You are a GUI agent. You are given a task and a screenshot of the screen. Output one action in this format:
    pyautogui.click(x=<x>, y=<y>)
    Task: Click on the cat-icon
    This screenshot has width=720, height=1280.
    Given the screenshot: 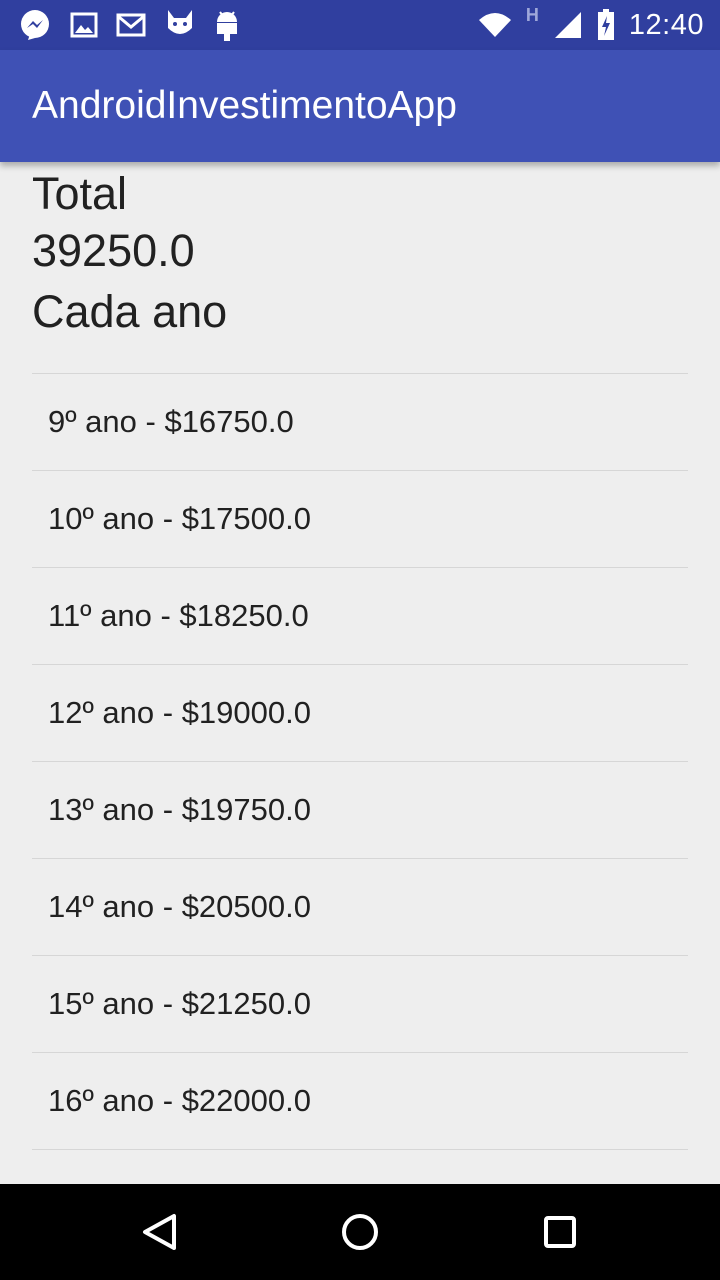 What is the action you would take?
    pyautogui.click(x=180, y=25)
    